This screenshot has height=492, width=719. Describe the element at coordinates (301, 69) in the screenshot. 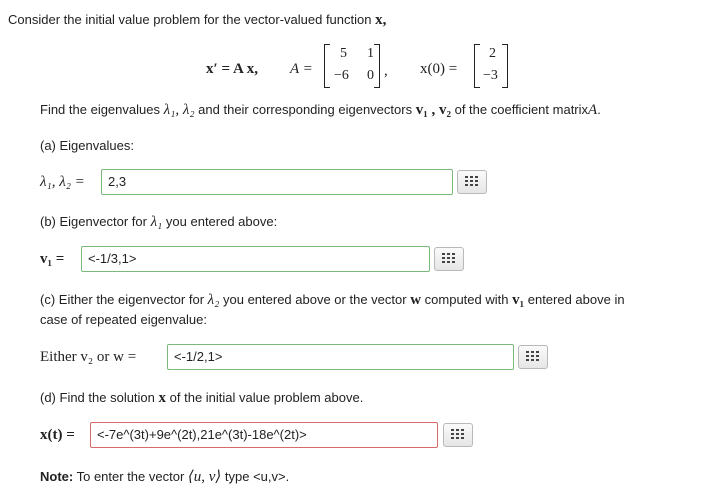

I see `matrix-a-label: A =` at that location.